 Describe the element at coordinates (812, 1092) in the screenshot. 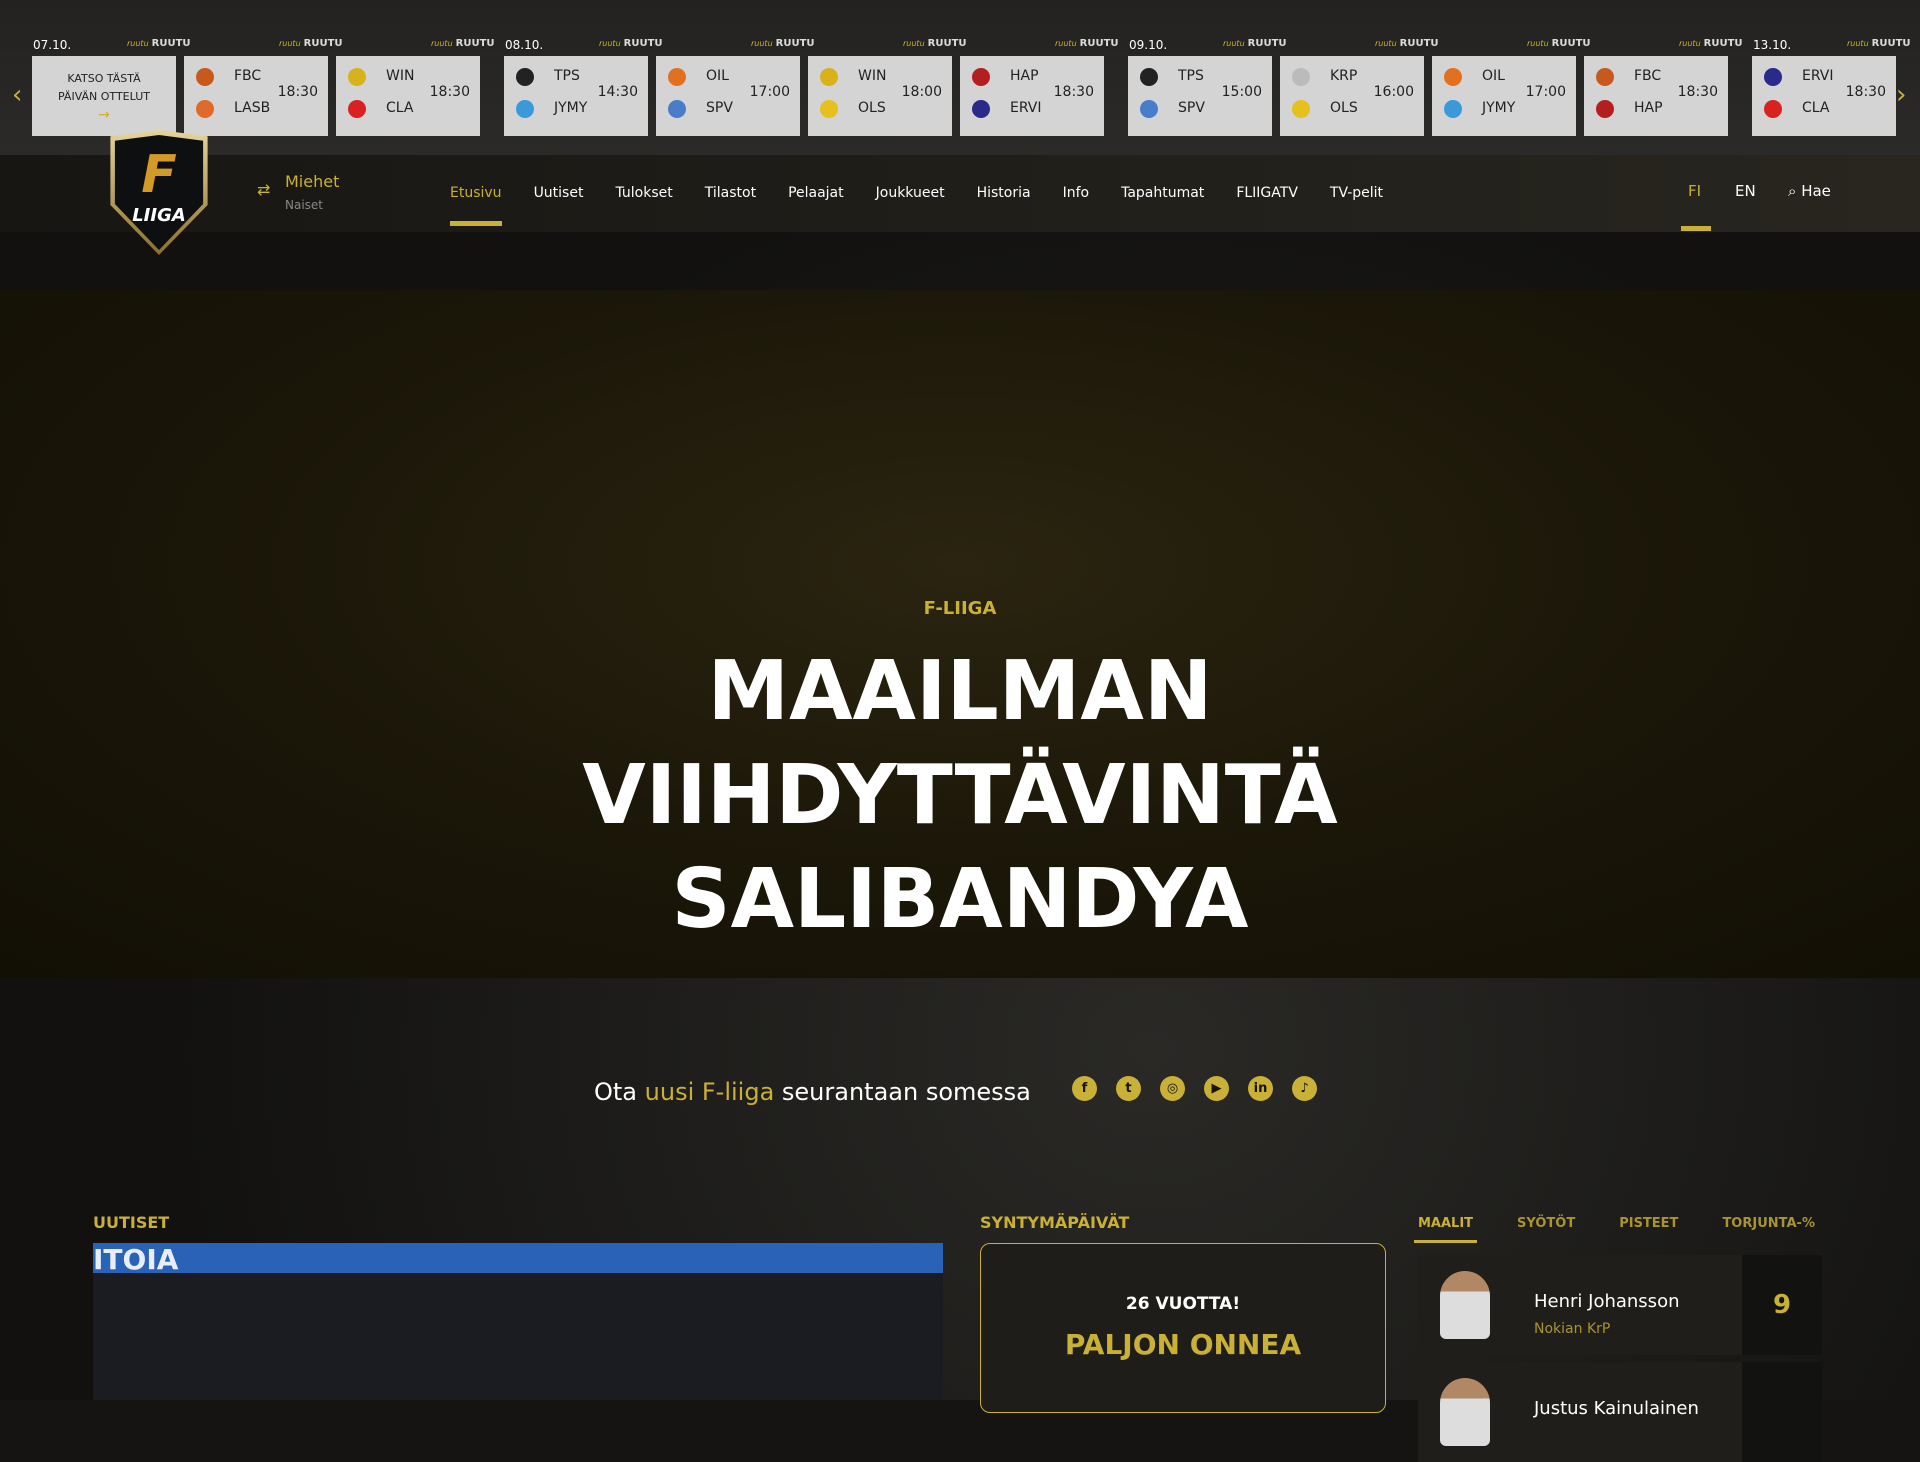

I see `social-cta: Ota uusi F-liiga seurantaan somessa` at that location.